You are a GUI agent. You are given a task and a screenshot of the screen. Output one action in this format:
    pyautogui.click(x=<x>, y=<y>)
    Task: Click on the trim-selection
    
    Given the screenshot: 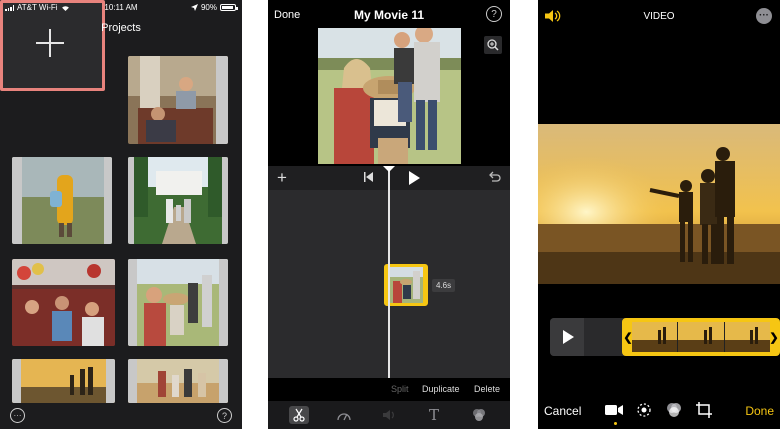 What is the action you would take?
    pyautogui.click(x=701, y=337)
    